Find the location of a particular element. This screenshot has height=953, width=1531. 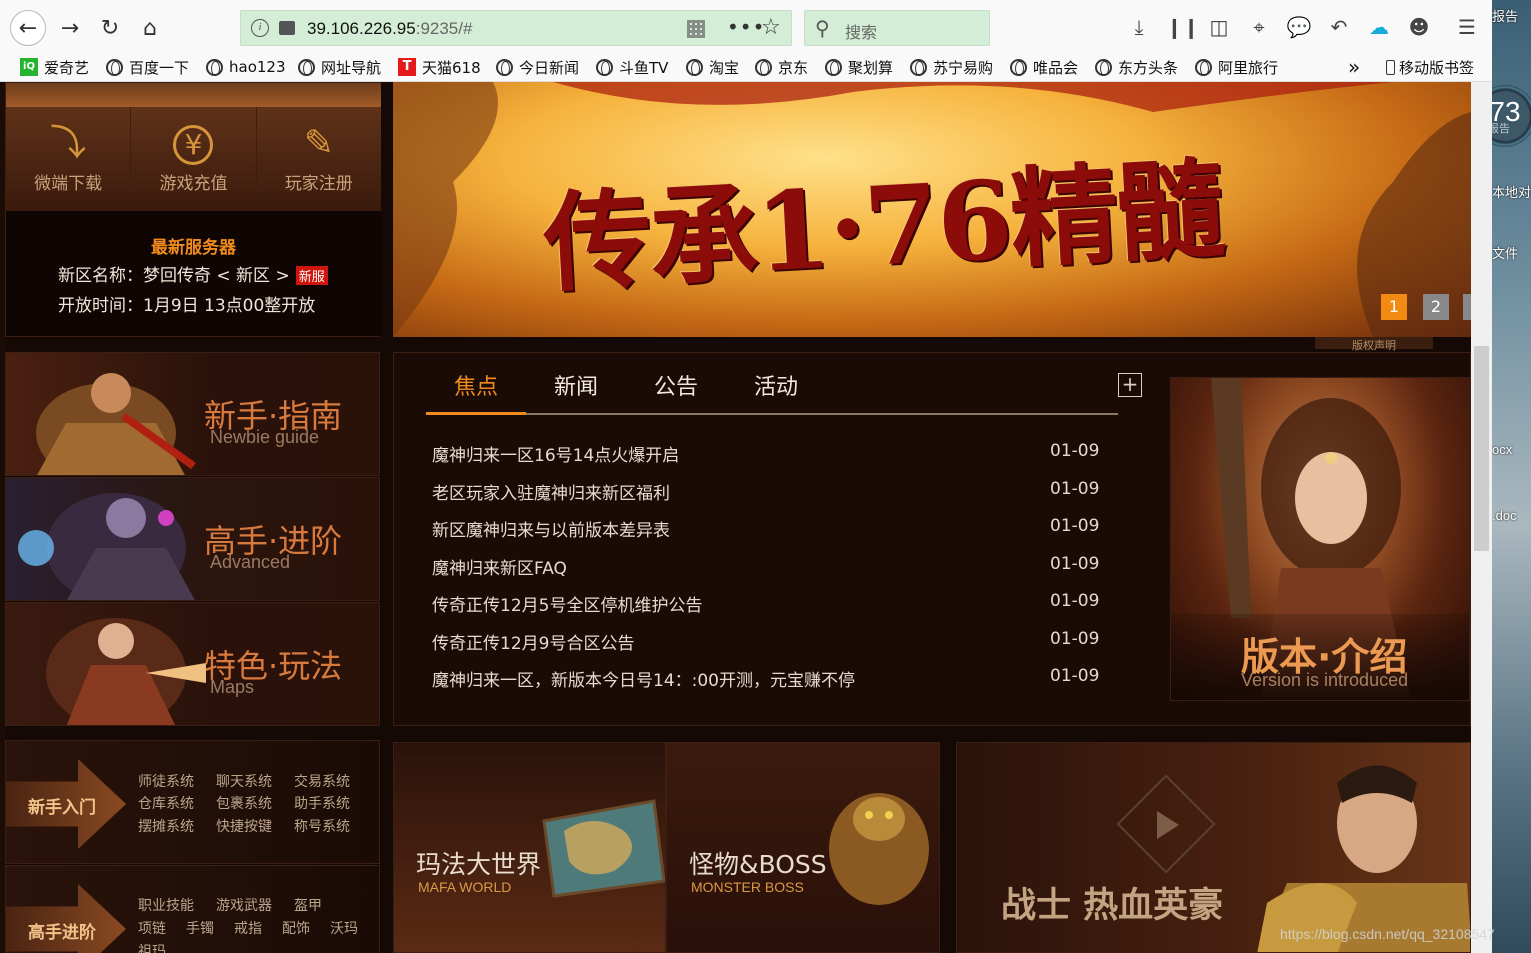

home-button: ⌂ is located at coordinates (150, 28).